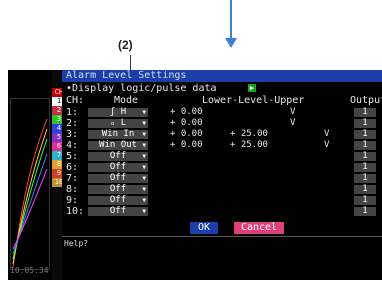 The width and height of the screenshot is (382, 286). Describe the element at coordinates (75, 100) in the screenshot. I see `header-ch: CH:` at that location.